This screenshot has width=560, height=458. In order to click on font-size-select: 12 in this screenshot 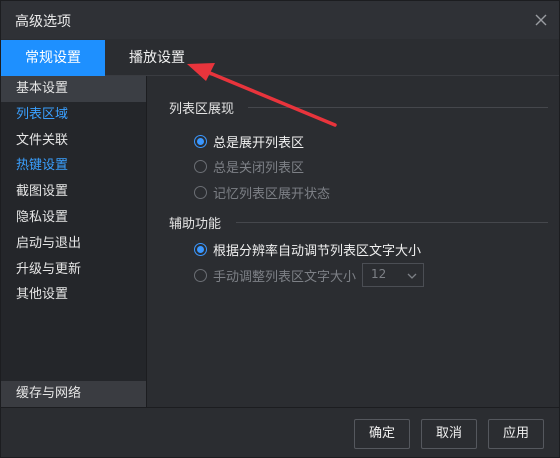, I will do `click(393, 275)`.